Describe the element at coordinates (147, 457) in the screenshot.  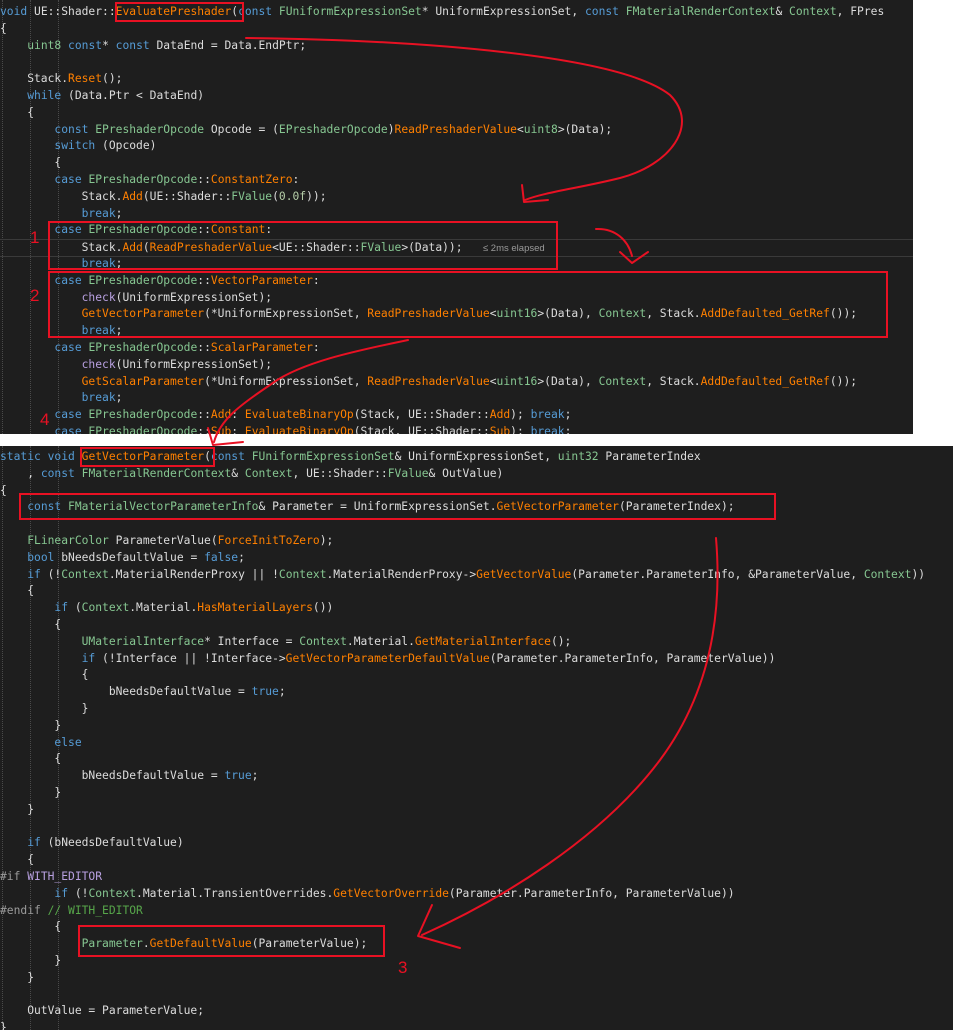
I see `annotation-box-get-vector-parameter` at that location.